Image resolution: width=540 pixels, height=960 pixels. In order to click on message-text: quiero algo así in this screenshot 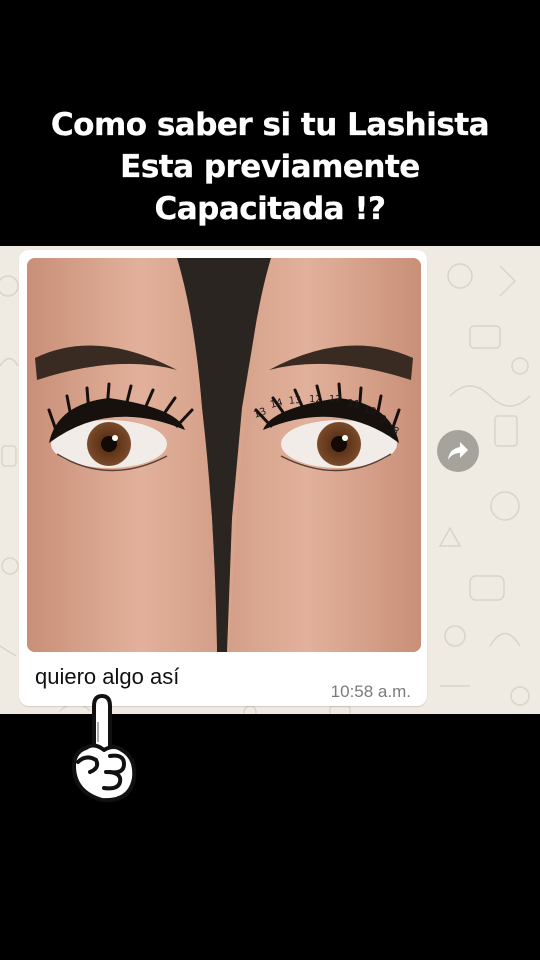, I will do `click(107, 676)`.